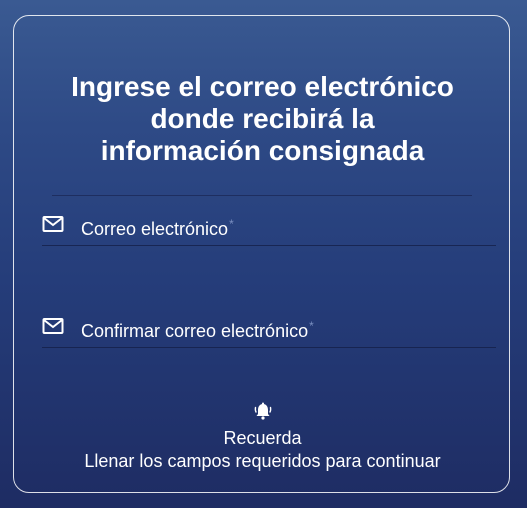 The image size is (527, 508). What do you see at coordinates (269, 245) in the screenshot?
I see `email-field-underline` at bounding box center [269, 245].